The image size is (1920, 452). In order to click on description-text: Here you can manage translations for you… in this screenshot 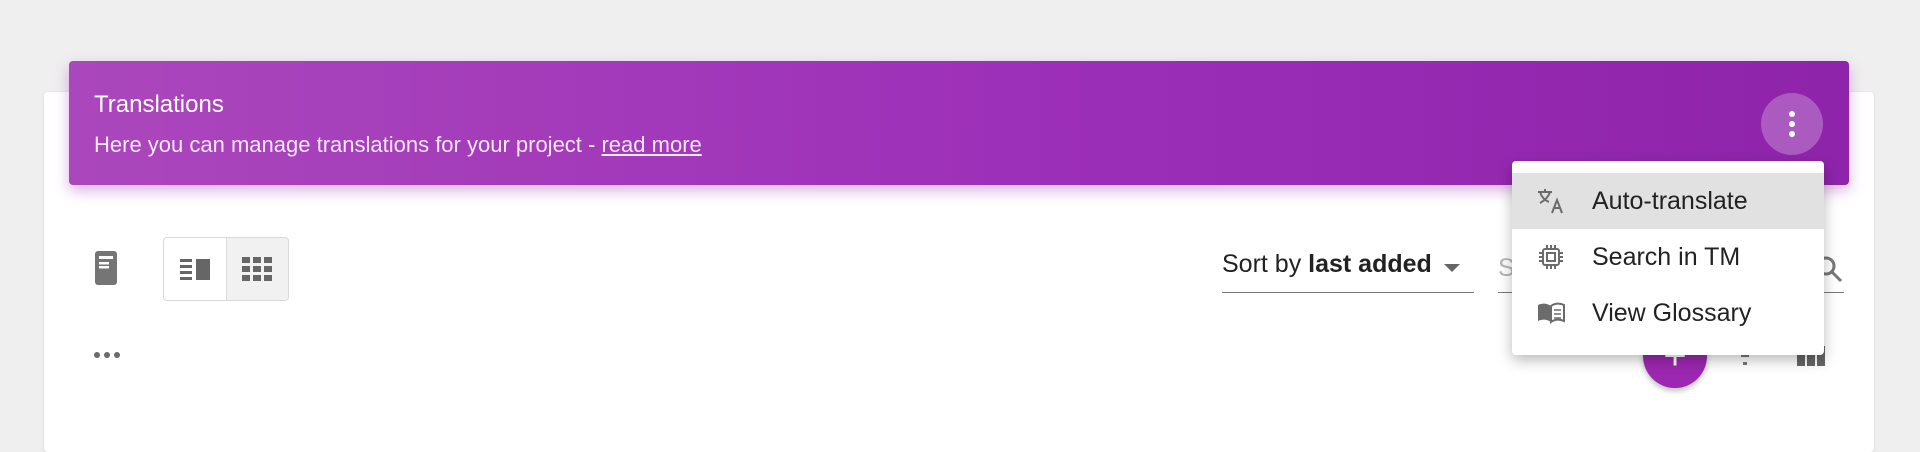, I will do `click(348, 144)`.